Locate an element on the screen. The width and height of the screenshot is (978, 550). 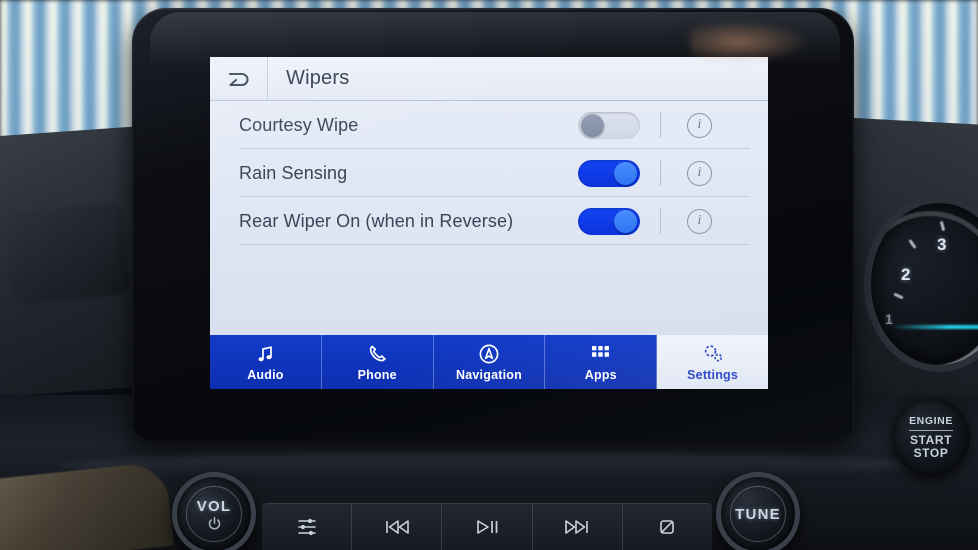
back-arrow-icon is located at coordinates (238, 79).